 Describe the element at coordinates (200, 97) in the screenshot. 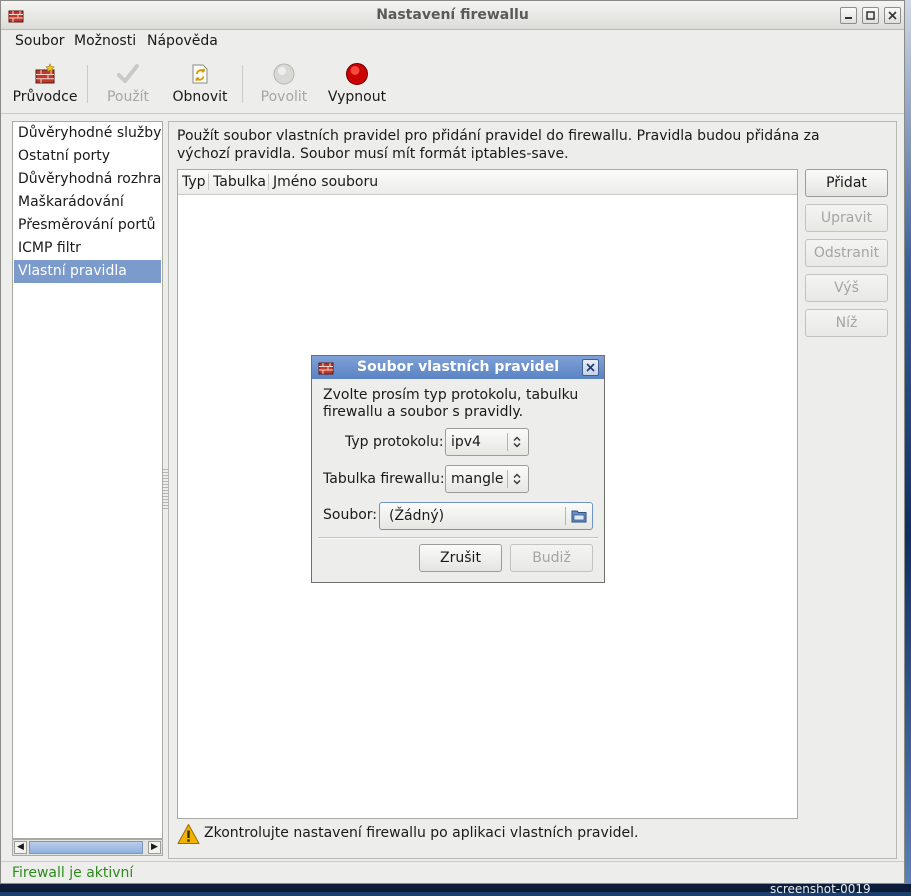

I see `reload-label: Obnovit` at that location.